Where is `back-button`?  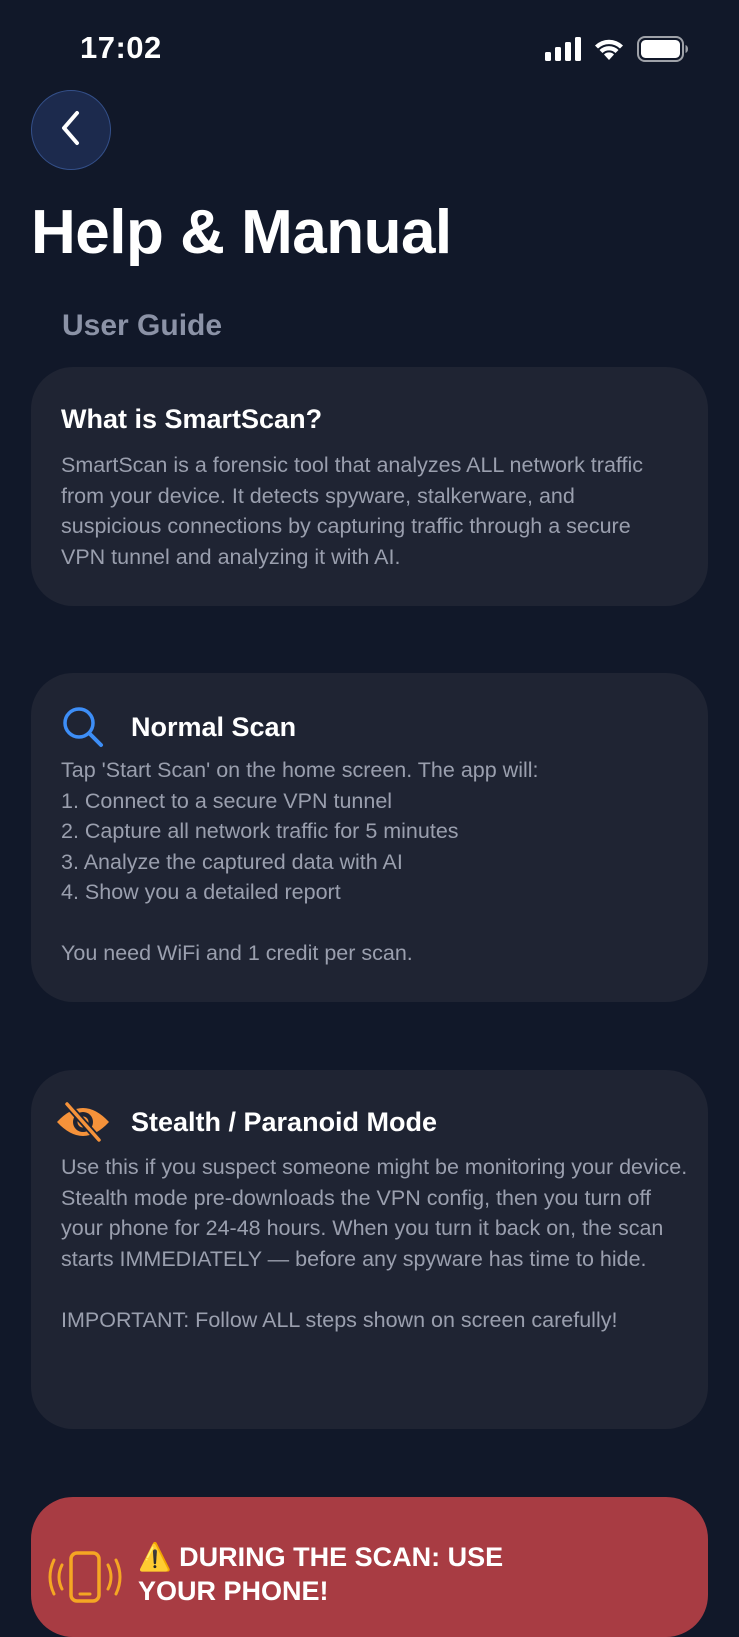
back-button is located at coordinates (71, 130).